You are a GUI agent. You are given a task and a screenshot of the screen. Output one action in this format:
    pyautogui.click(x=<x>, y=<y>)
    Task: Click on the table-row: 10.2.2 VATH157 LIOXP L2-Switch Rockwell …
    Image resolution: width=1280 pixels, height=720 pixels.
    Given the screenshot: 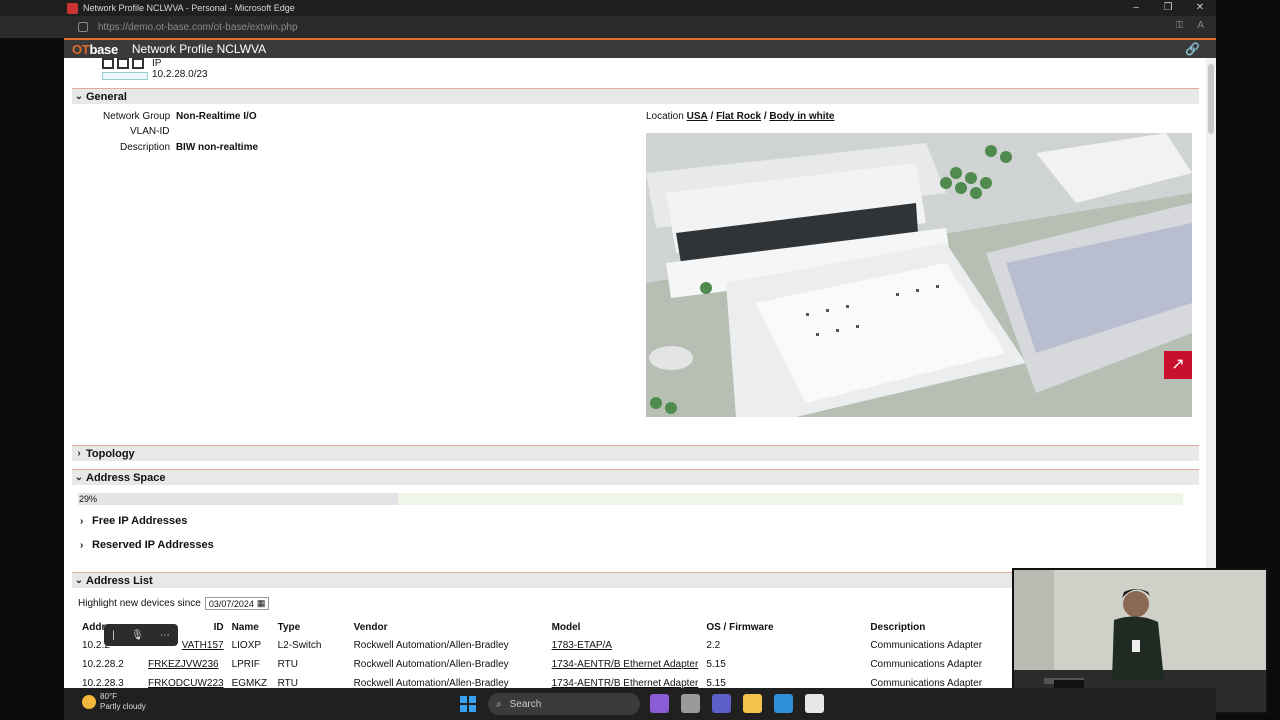 What is the action you would take?
    pyautogui.click(x=552, y=645)
    